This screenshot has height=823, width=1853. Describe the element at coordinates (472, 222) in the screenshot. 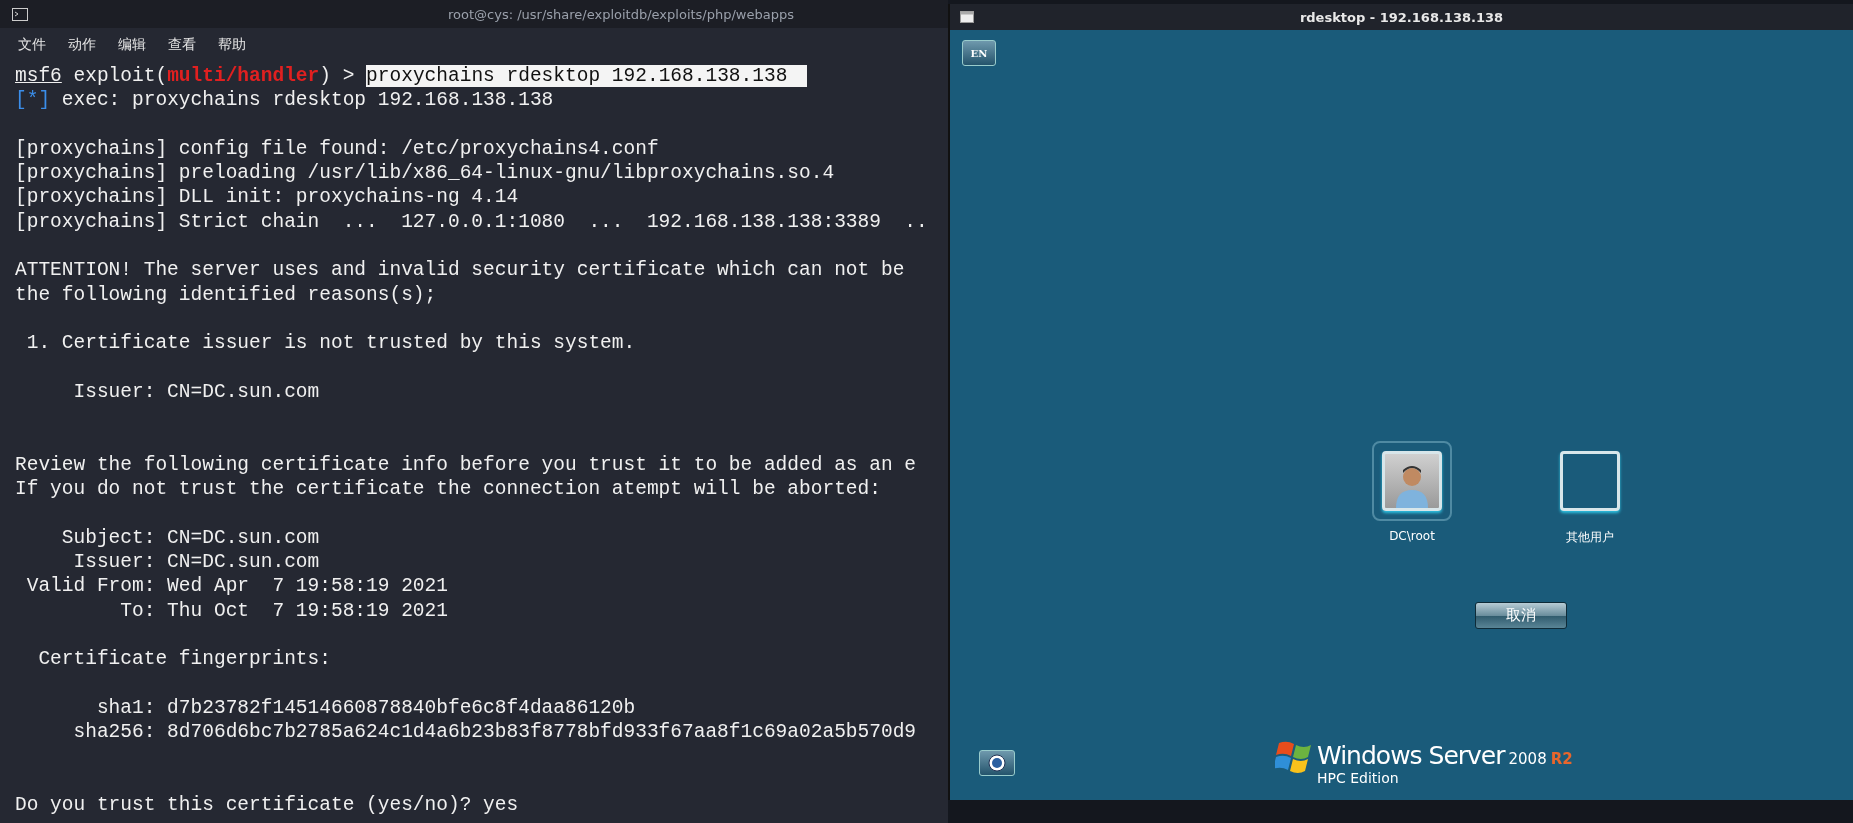

I see `output-line: [proxychains] Strict chain ... 127.0.0.1:1080 ... 192.168.138.138:3389 ..` at that location.